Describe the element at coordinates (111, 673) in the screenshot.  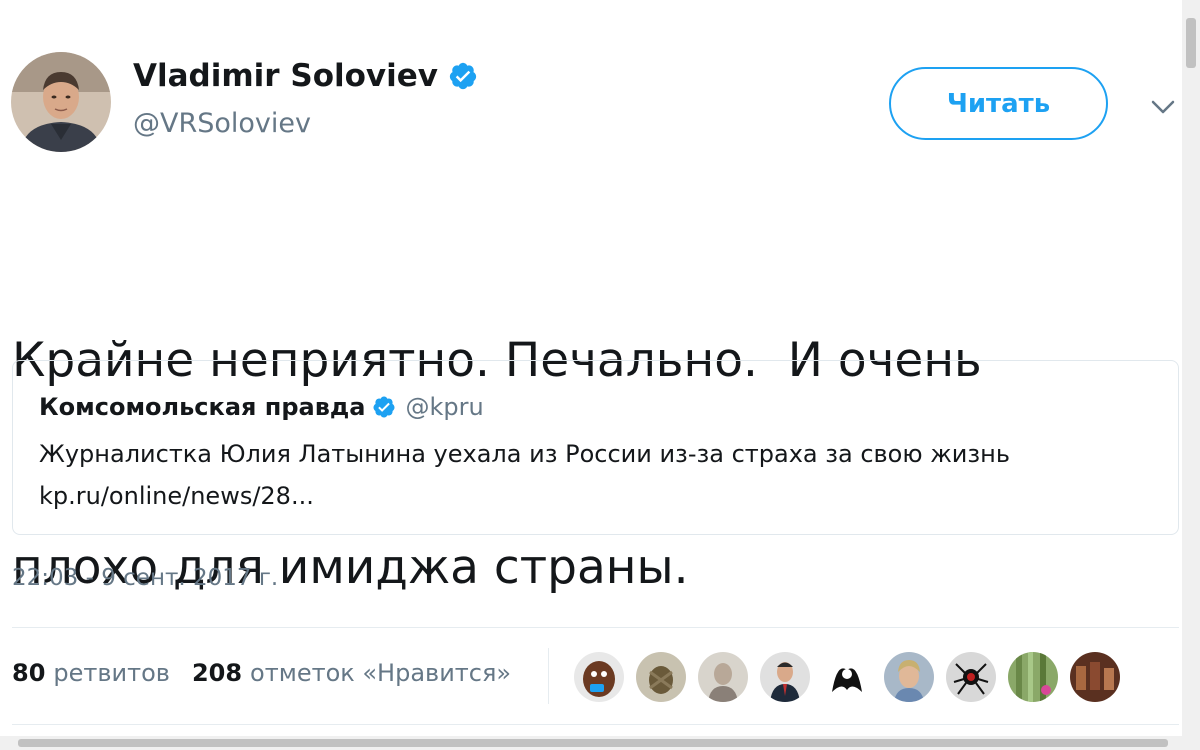
I see `retweet-count-label: ретвитов` at that location.